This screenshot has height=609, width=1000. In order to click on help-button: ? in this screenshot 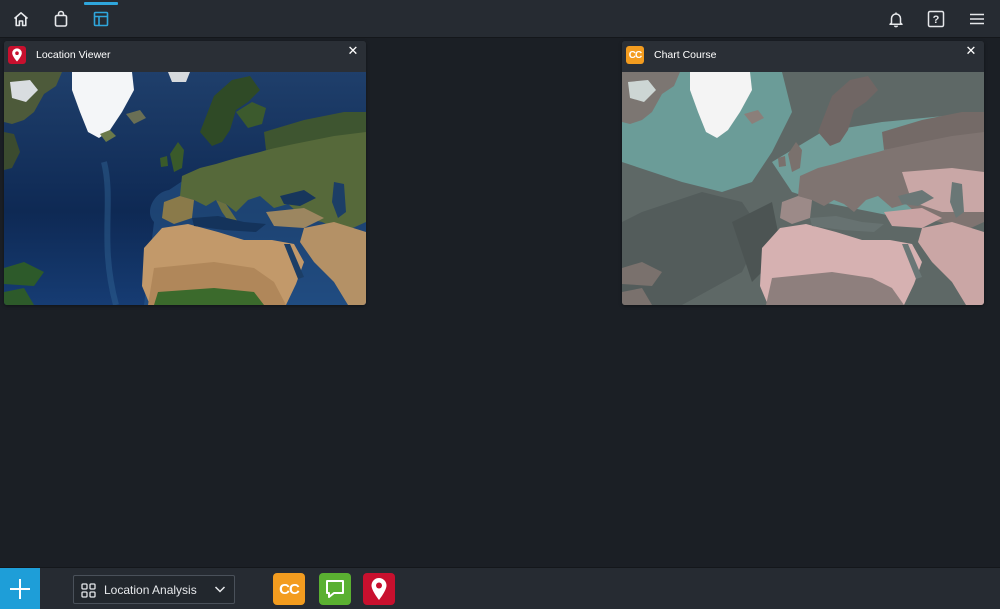, I will do `click(936, 19)`.